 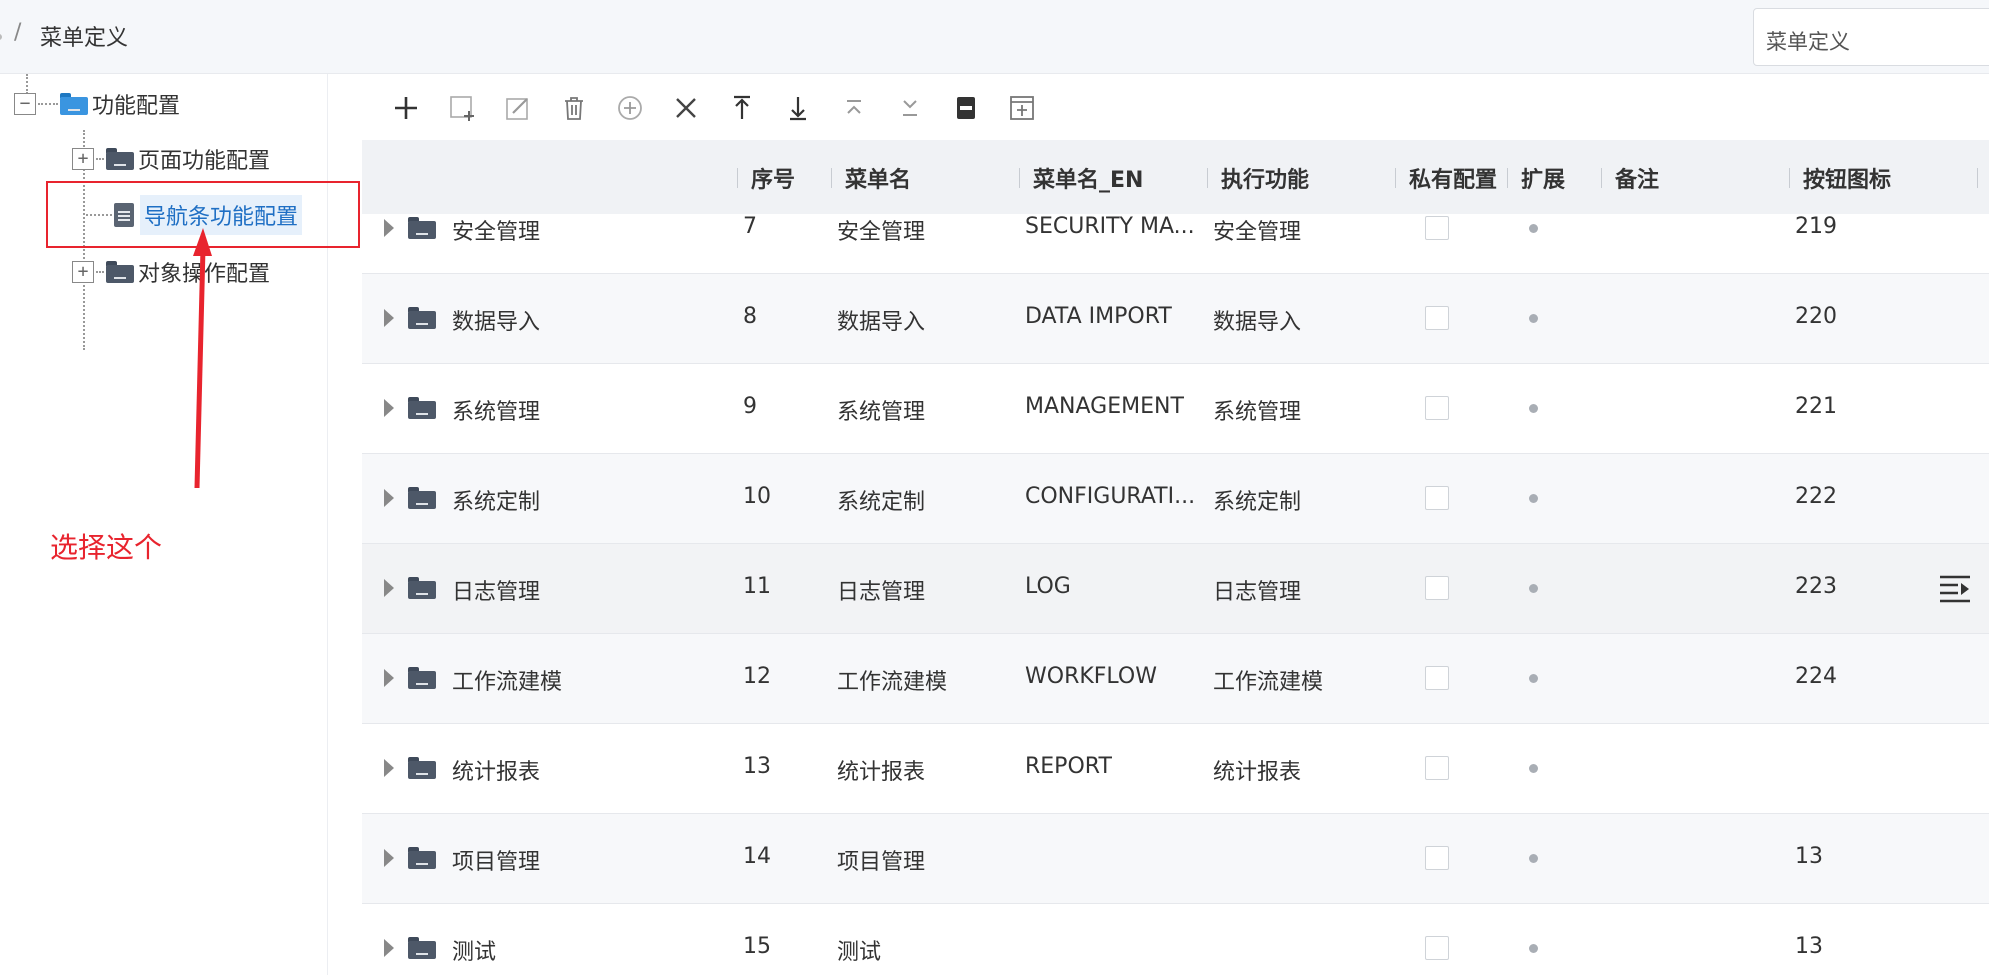 I want to click on insert-button, so click(x=1022, y=108).